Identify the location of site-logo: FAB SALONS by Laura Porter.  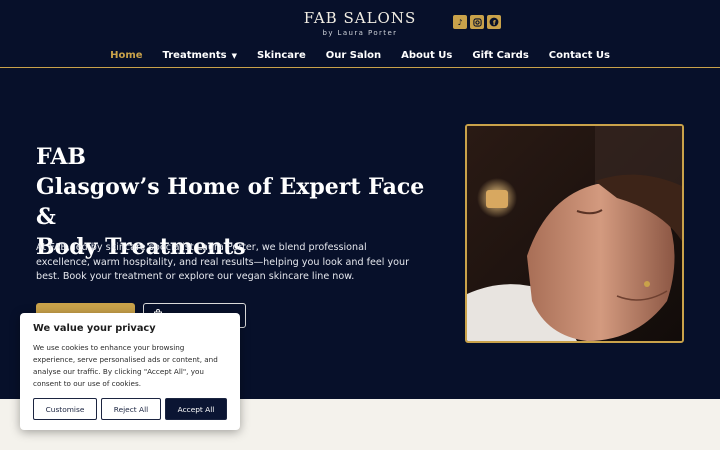
(360, 23).